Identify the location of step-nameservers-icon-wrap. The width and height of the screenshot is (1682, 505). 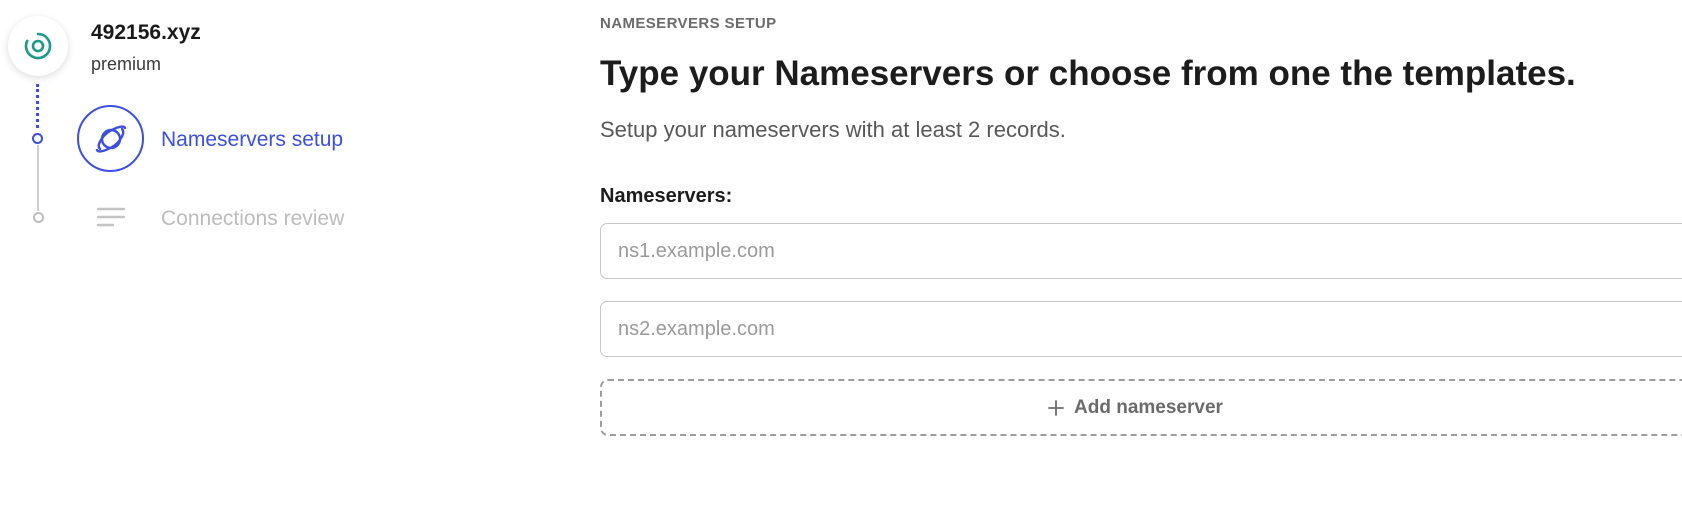
(110, 138).